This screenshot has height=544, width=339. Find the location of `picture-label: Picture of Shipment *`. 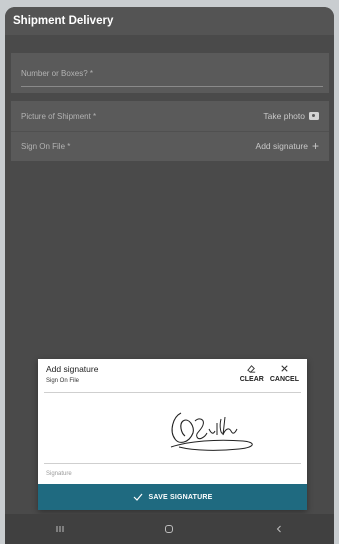

picture-label: Picture of Shipment * is located at coordinates (59, 116).